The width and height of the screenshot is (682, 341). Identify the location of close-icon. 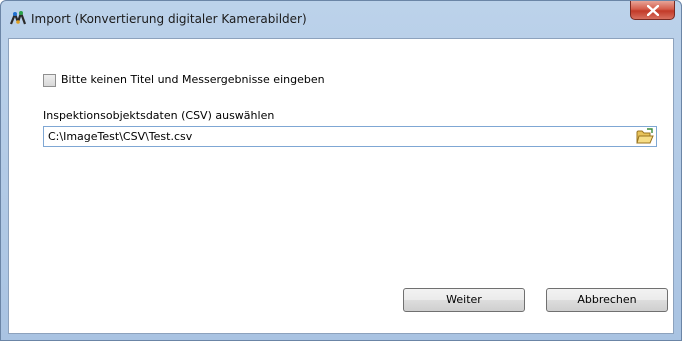
(653, 10).